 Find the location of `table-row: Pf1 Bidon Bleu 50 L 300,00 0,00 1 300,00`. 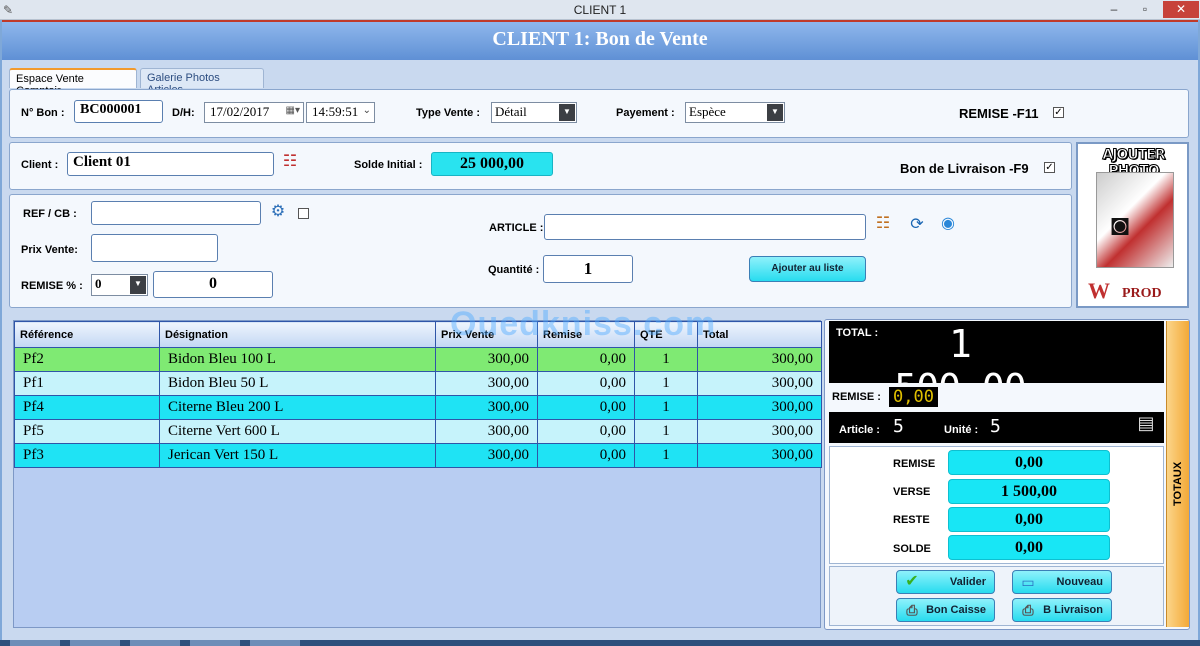

table-row: Pf1 Bidon Bleu 50 L 300,00 0,00 1 300,00 is located at coordinates (418, 383).